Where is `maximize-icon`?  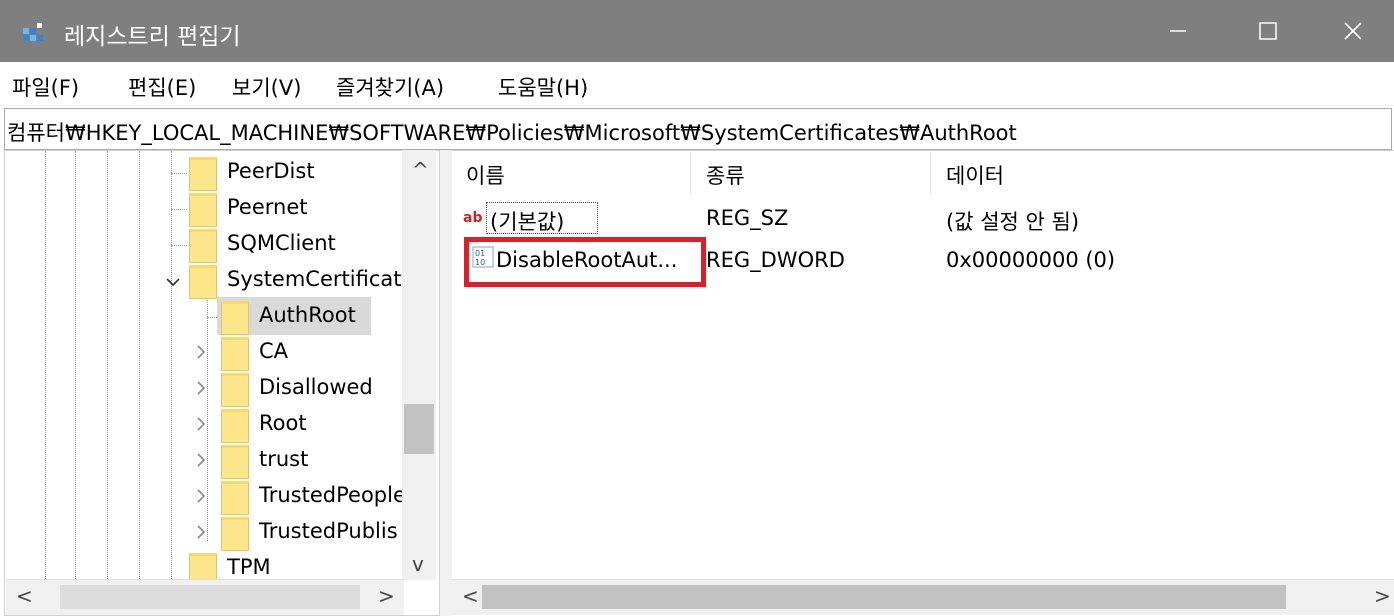
maximize-icon is located at coordinates (1268, 31).